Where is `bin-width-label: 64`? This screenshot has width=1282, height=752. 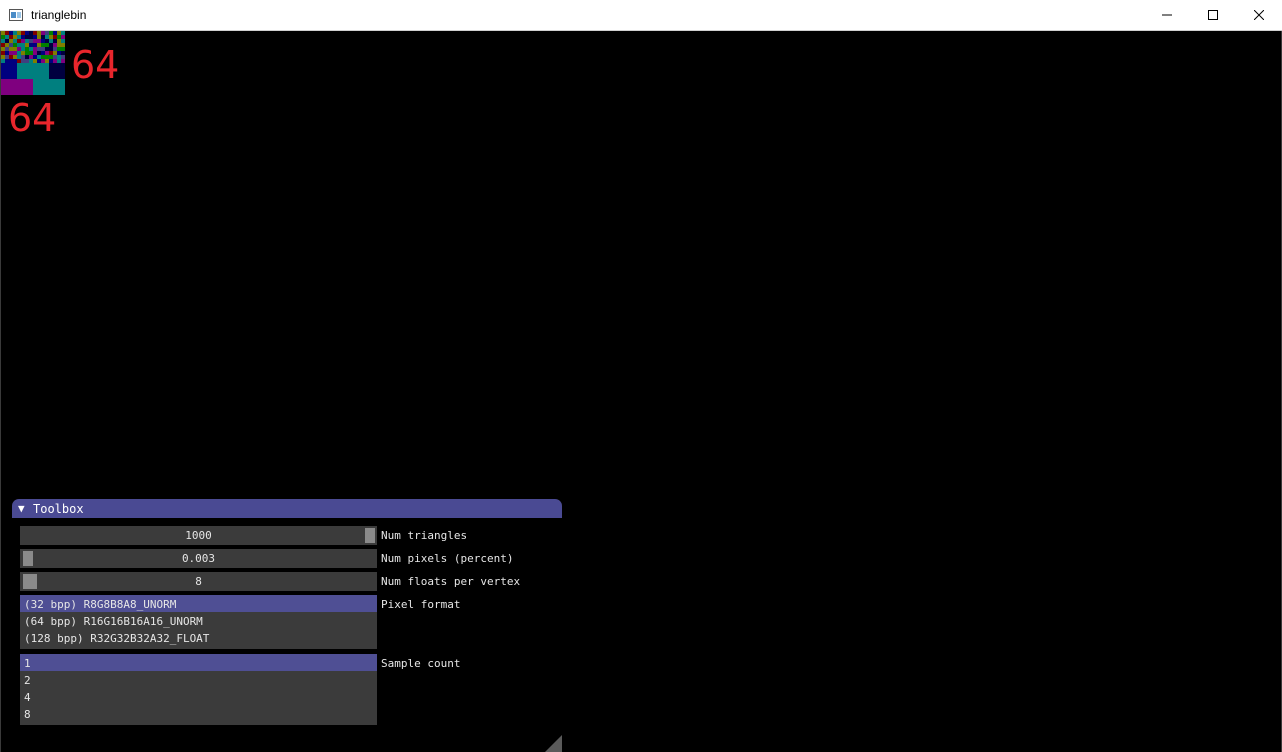 bin-width-label: 64 is located at coordinates (95, 65).